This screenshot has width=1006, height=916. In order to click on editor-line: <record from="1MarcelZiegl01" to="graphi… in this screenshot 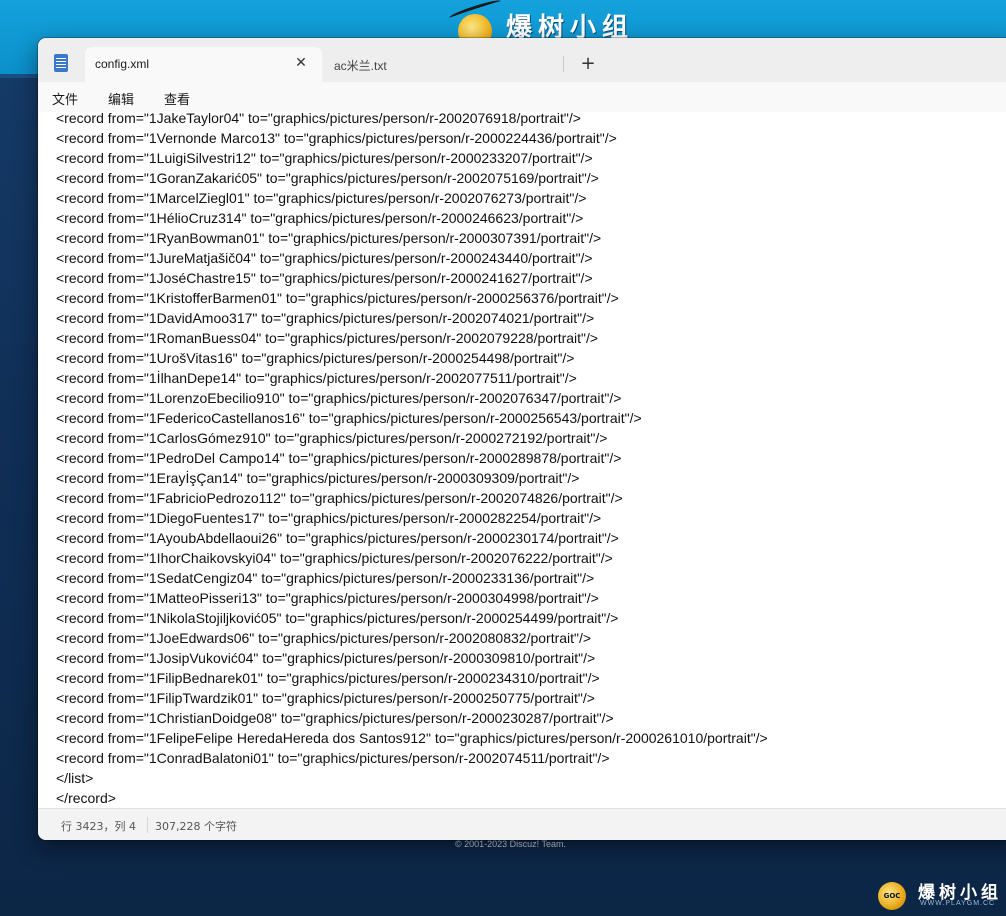, I will do `click(321, 198)`.